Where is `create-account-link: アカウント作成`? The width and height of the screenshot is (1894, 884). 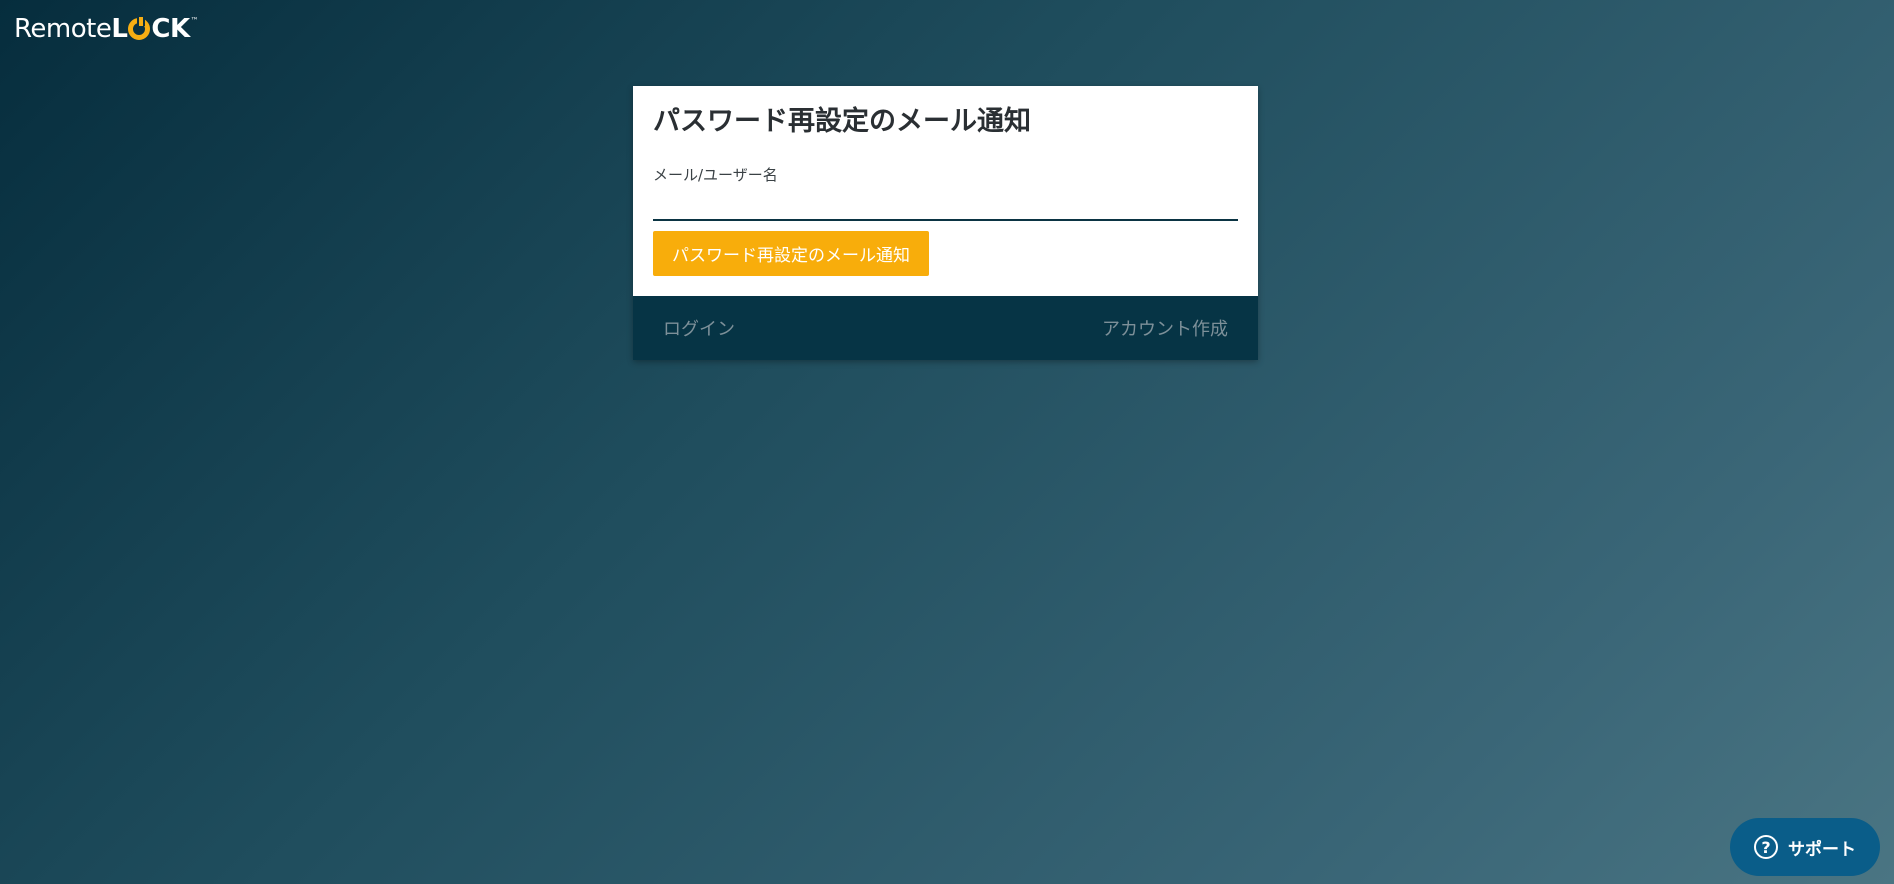
create-account-link: アカウント作成 is located at coordinates (1165, 328).